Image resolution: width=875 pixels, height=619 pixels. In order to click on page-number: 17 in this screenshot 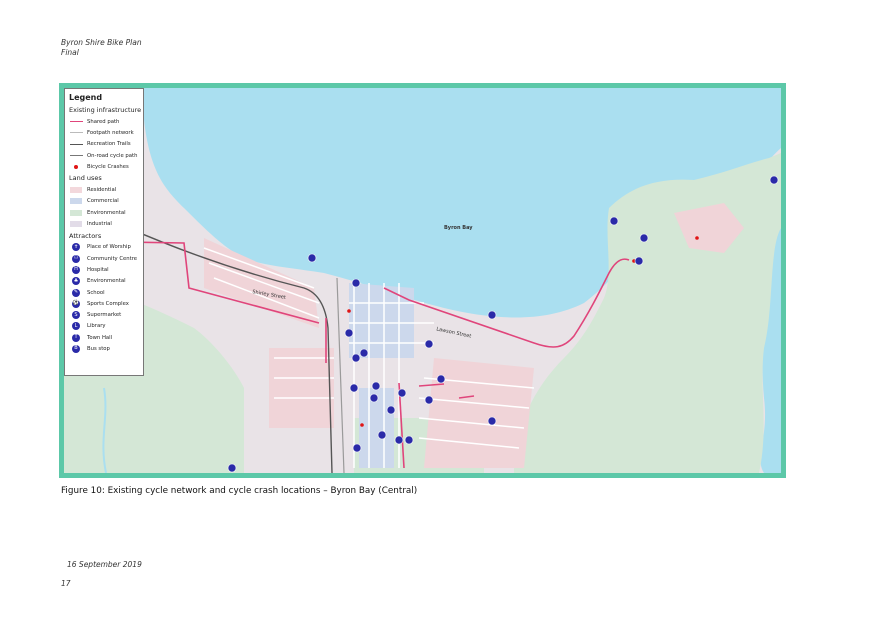, I will do `click(66, 583)`.